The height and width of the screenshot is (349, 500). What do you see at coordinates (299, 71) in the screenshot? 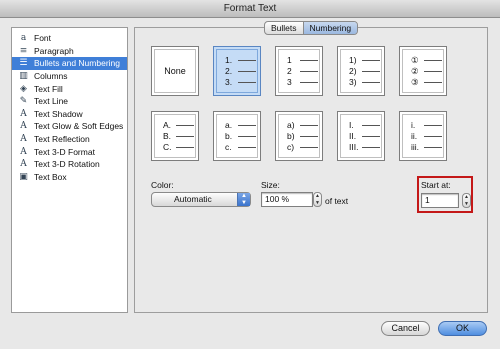
I see `numbering-style-1-plain: 1 2 3` at bounding box center [299, 71].